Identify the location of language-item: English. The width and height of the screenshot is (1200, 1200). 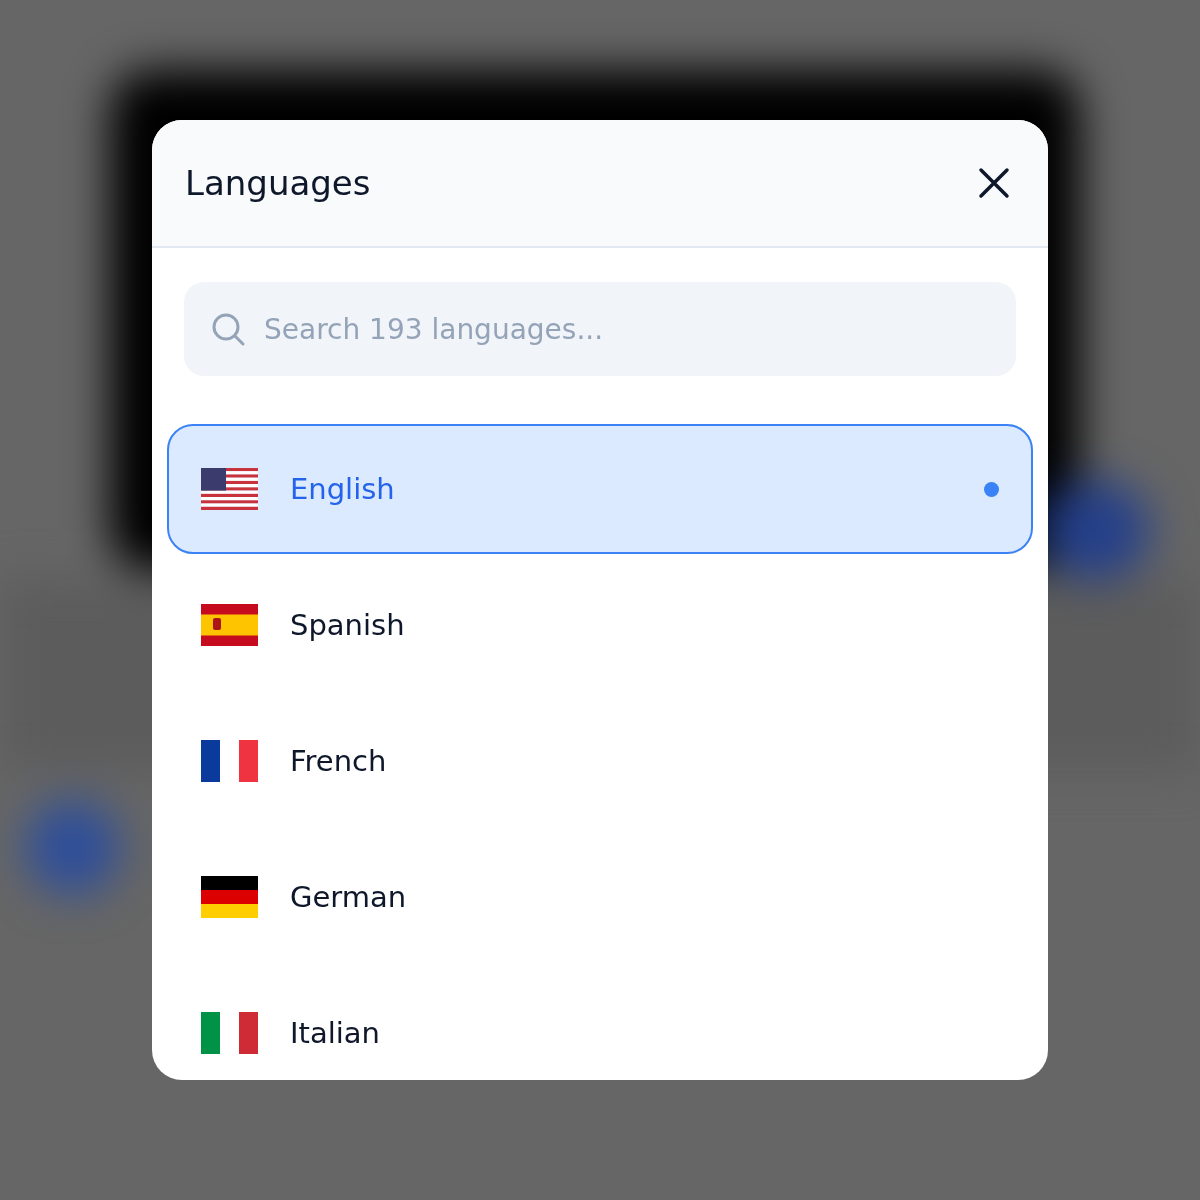
(600, 489).